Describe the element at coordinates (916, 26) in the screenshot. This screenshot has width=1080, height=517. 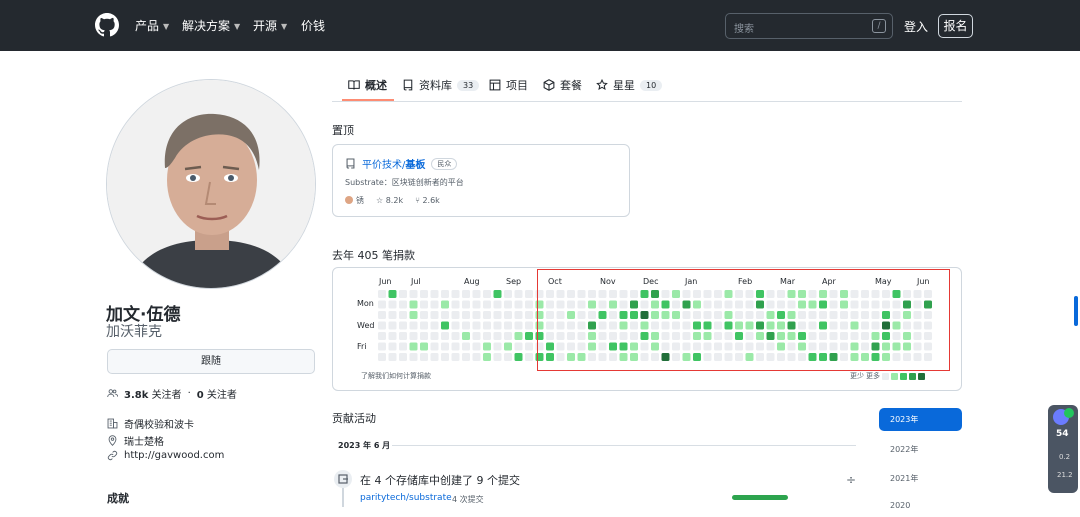
I see `sign-in-link: 登入` at that location.